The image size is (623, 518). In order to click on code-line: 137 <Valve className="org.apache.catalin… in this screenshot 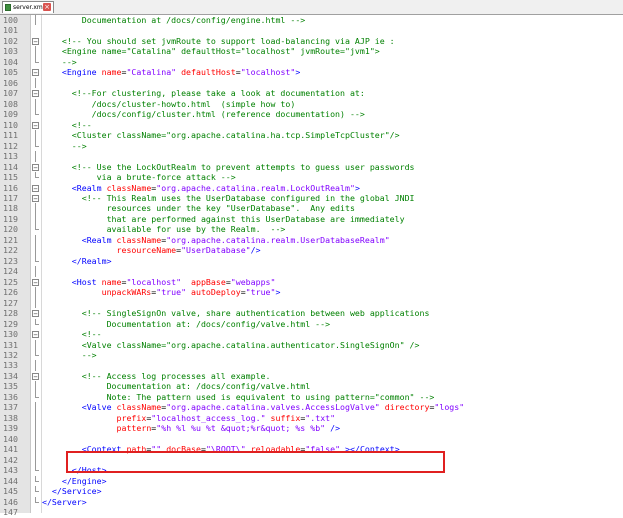, I will do `click(311, 407)`.